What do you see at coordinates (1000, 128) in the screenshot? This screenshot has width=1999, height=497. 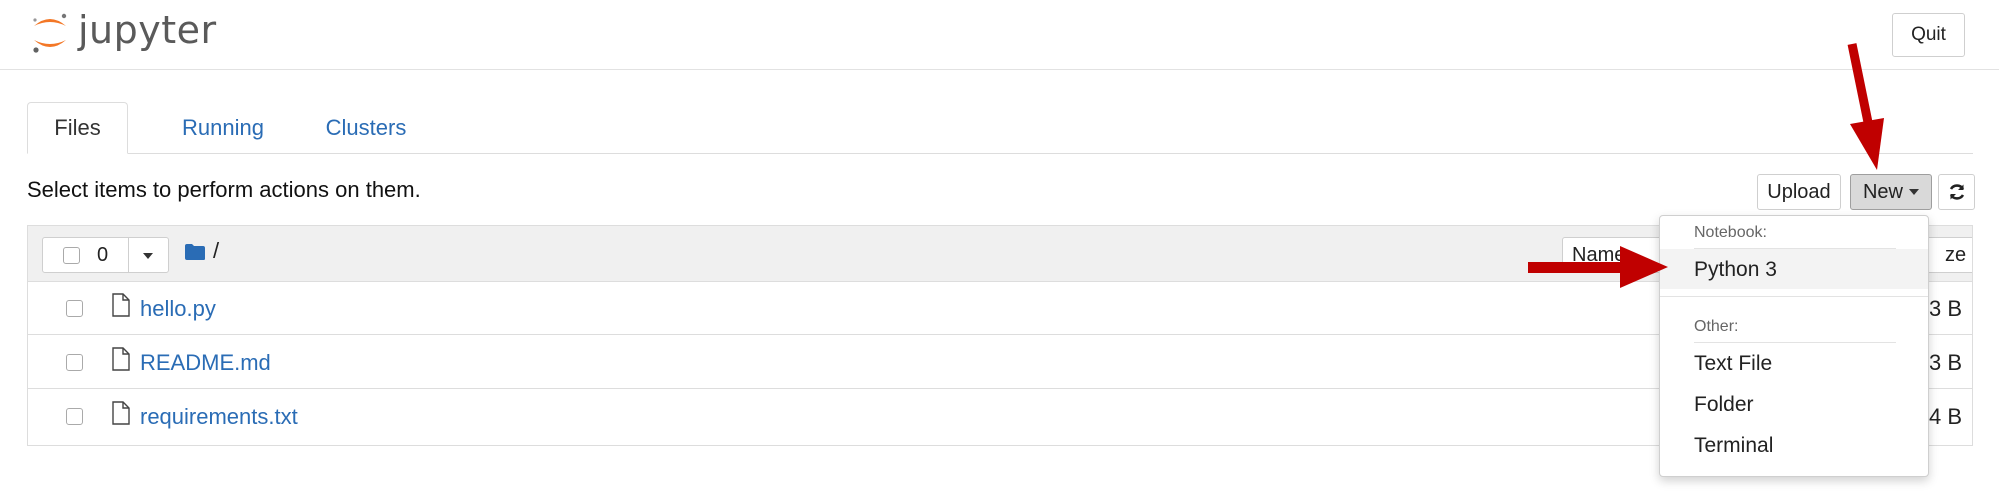 I see `tab-bar: Files Running Clusters` at bounding box center [1000, 128].